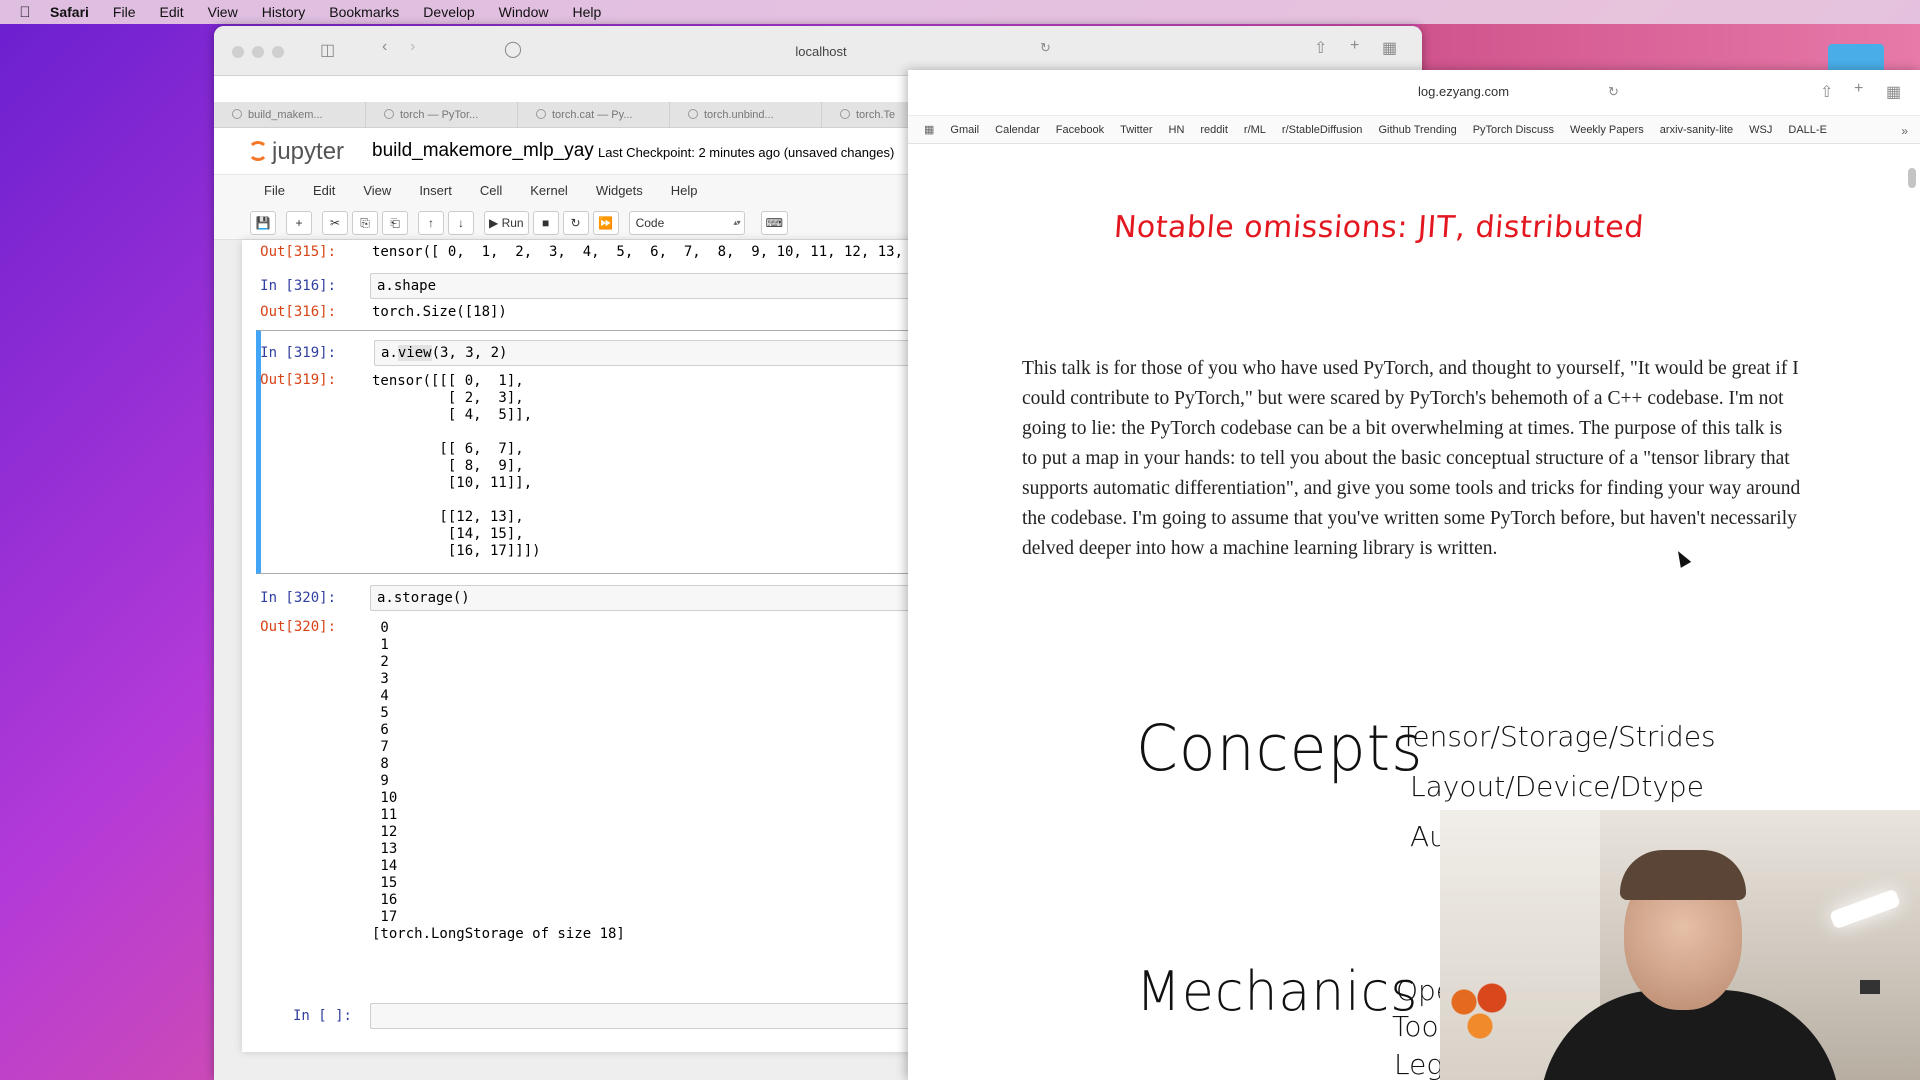 The width and height of the screenshot is (1920, 1080). I want to click on webcam-person-hair, so click(1683, 875).